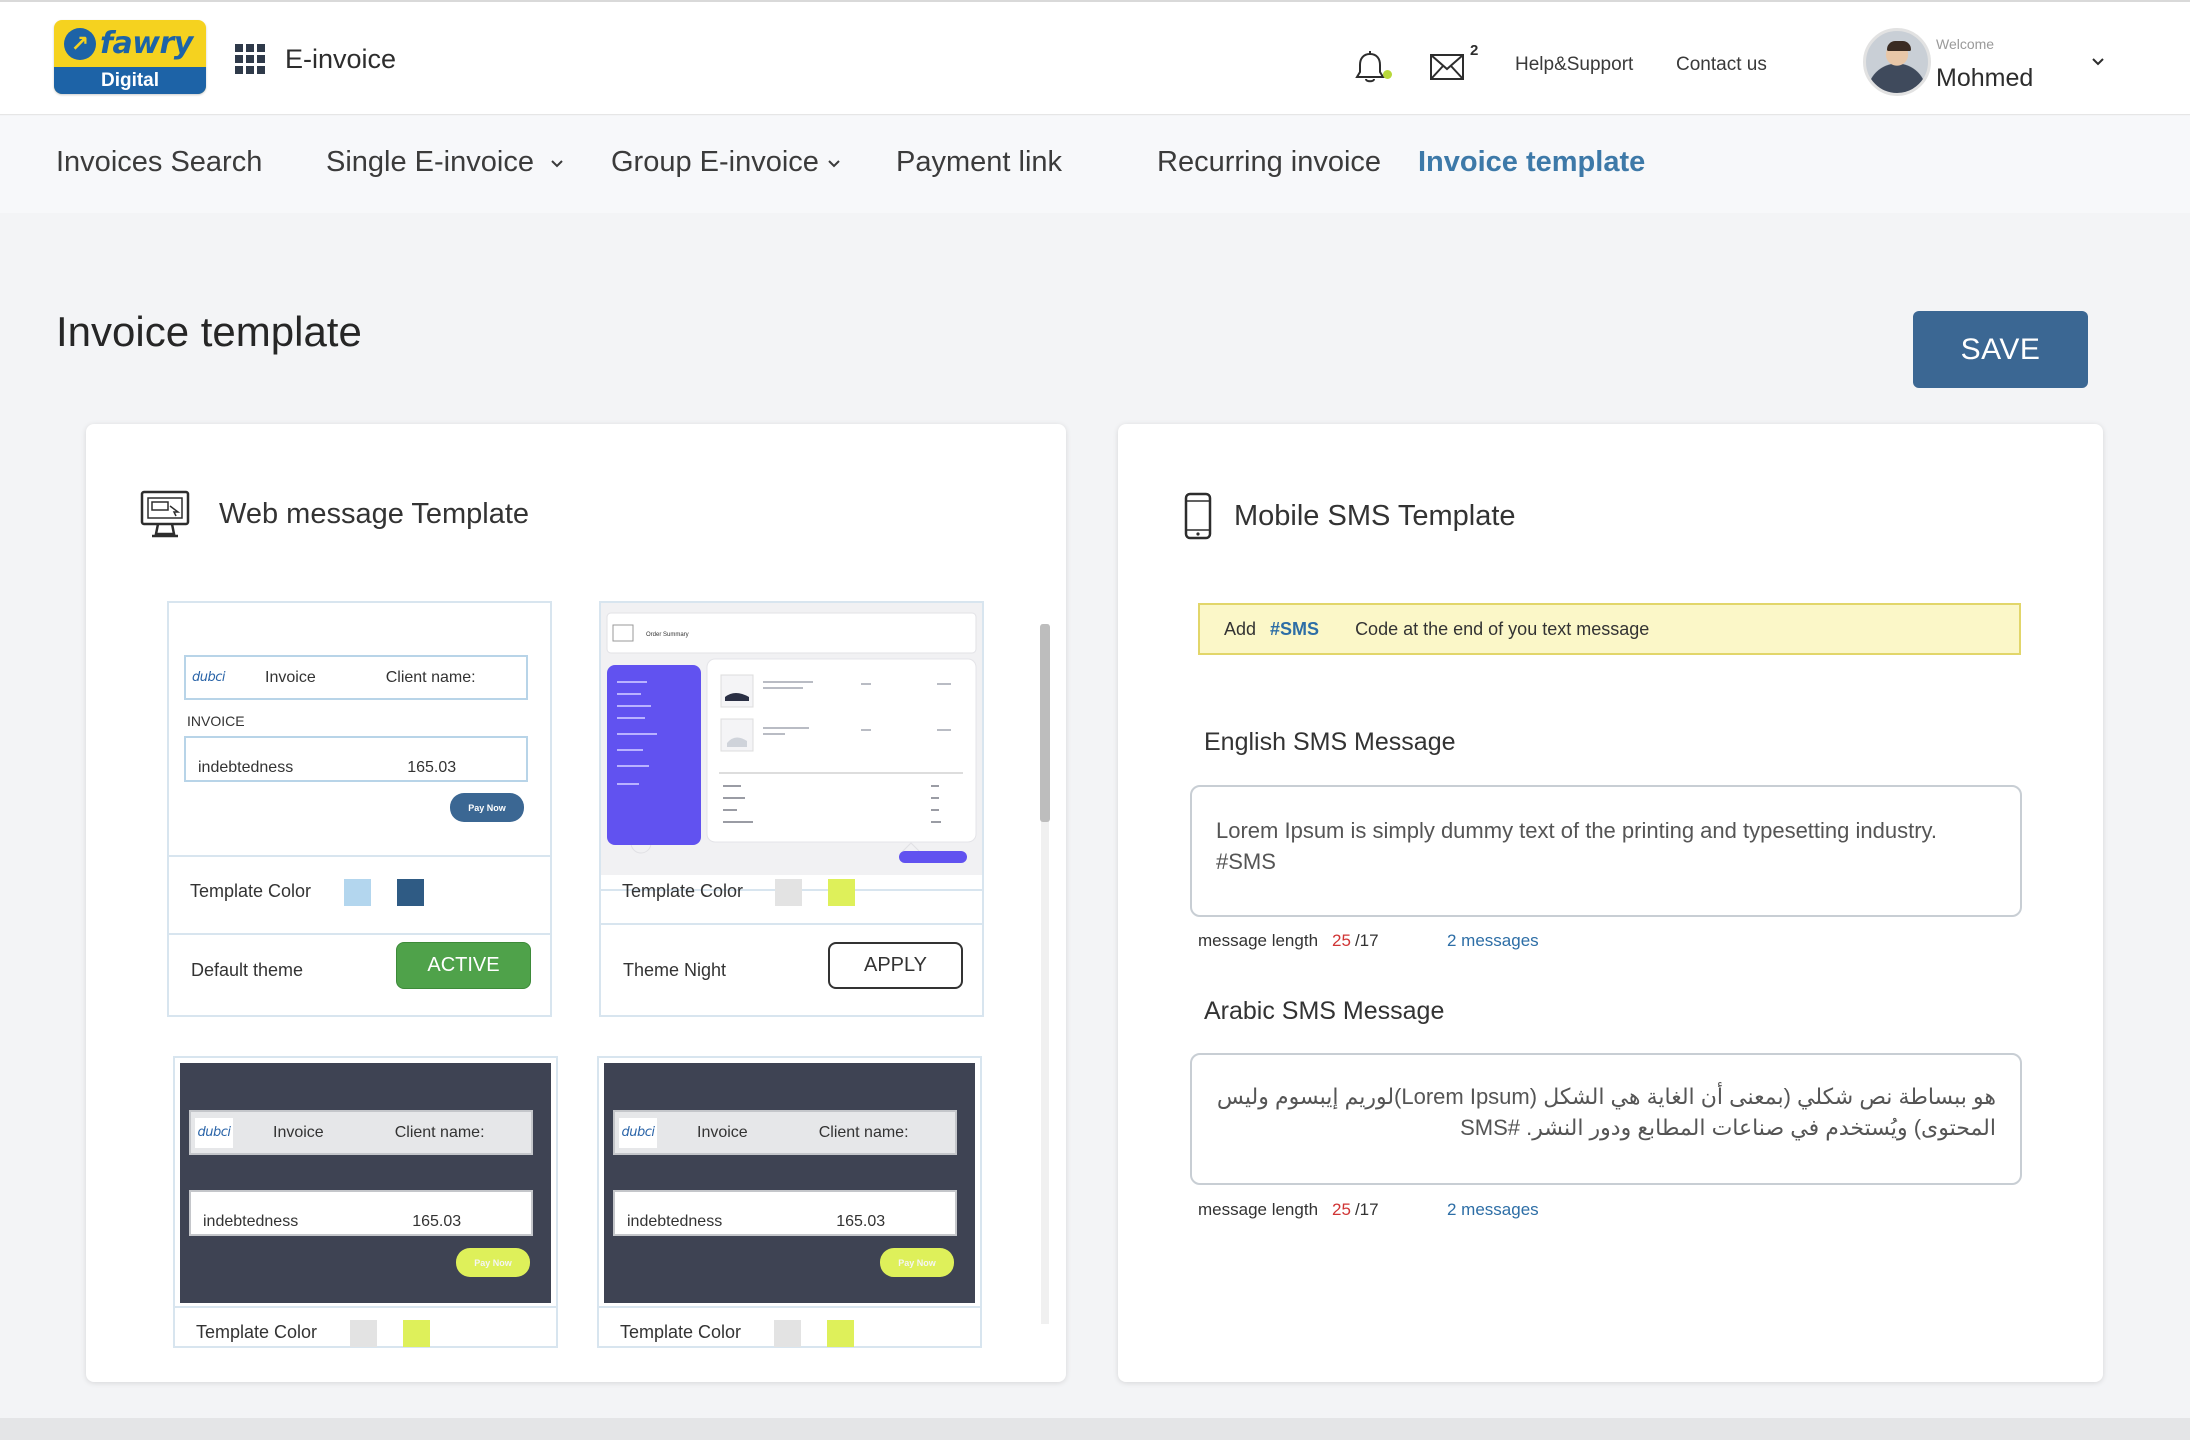 This screenshot has height=1440, width=2190. What do you see at coordinates (216, 721) in the screenshot?
I see `invoice-heading: INVOICE` at bounding box center [216, 721].